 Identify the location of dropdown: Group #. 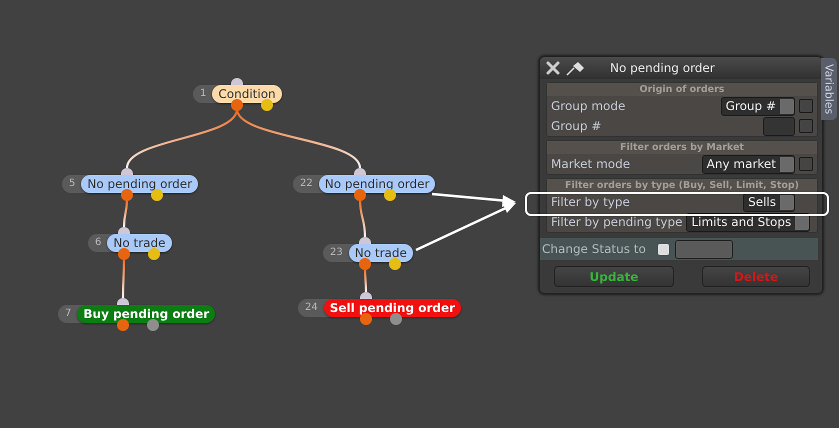
(757, 106).